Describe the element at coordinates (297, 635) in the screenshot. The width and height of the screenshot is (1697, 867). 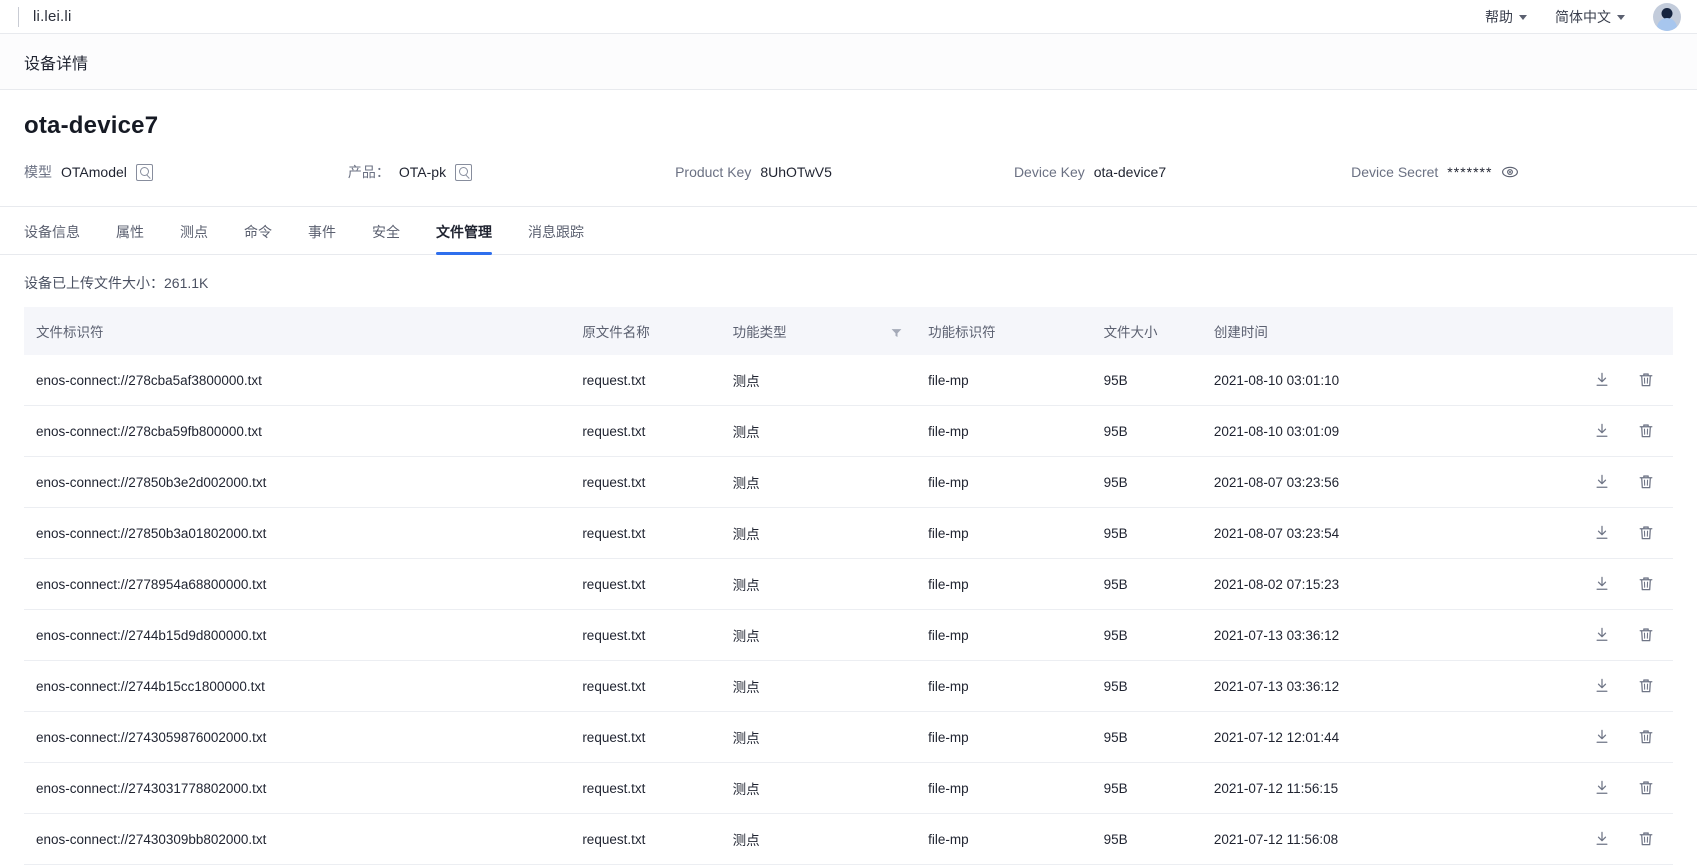
I see `cell-file-id: enos-connect://2744b15d9d800000.txt` at that location.